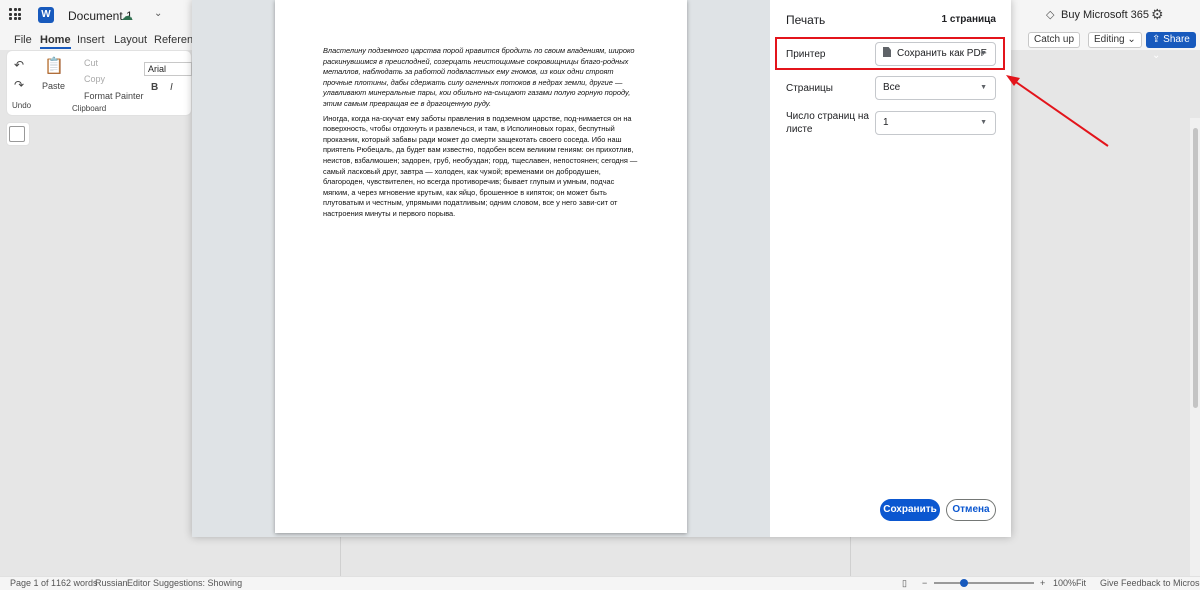  I want to click on redo-icon: ↷, so click(19, 85).